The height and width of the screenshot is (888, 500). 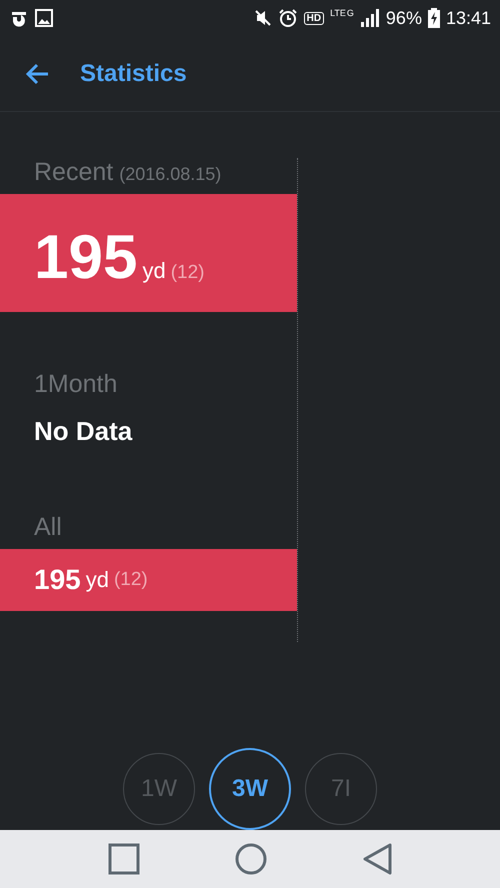 I want to click on recents-button, so click(x=124, y=859).